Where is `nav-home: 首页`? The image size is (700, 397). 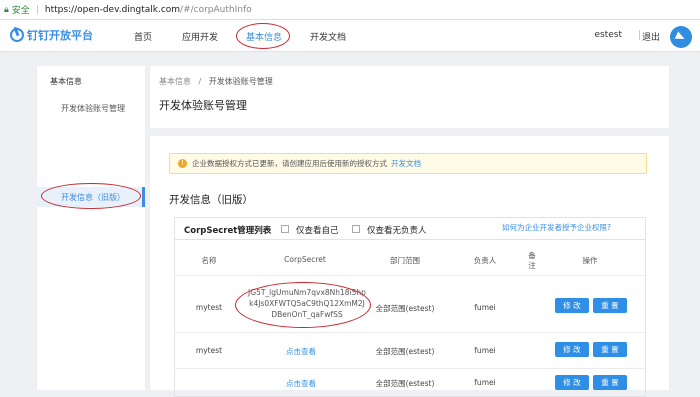 nav-home: 首页 is located at coordinates (143, 36).